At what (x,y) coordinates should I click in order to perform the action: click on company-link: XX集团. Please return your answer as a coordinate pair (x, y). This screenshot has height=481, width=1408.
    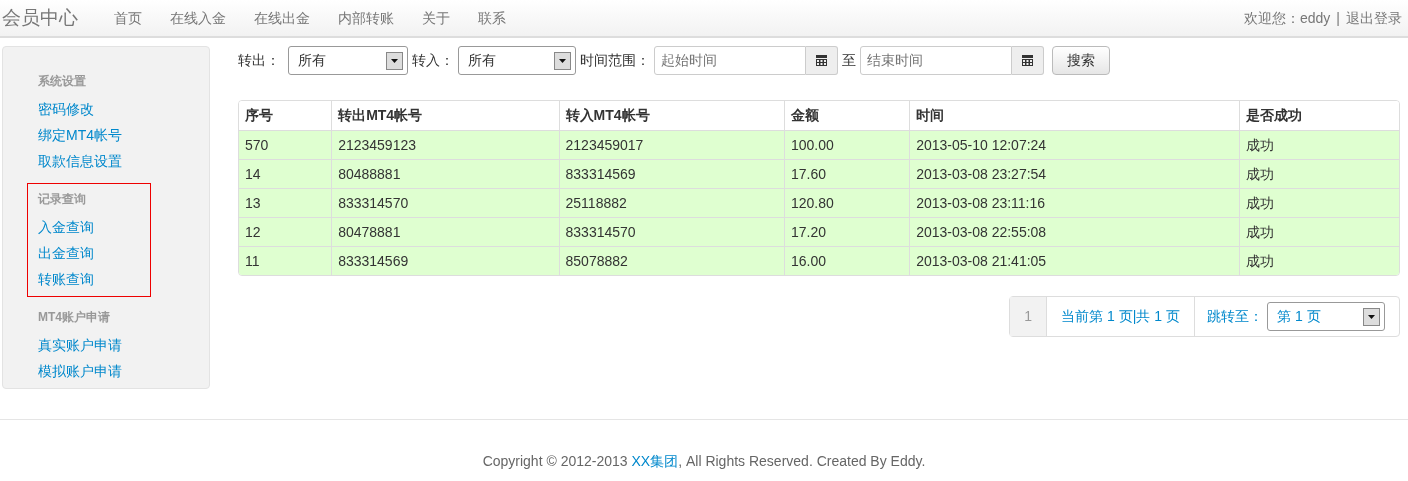
    Looking at the image, I should click on (655, 461).